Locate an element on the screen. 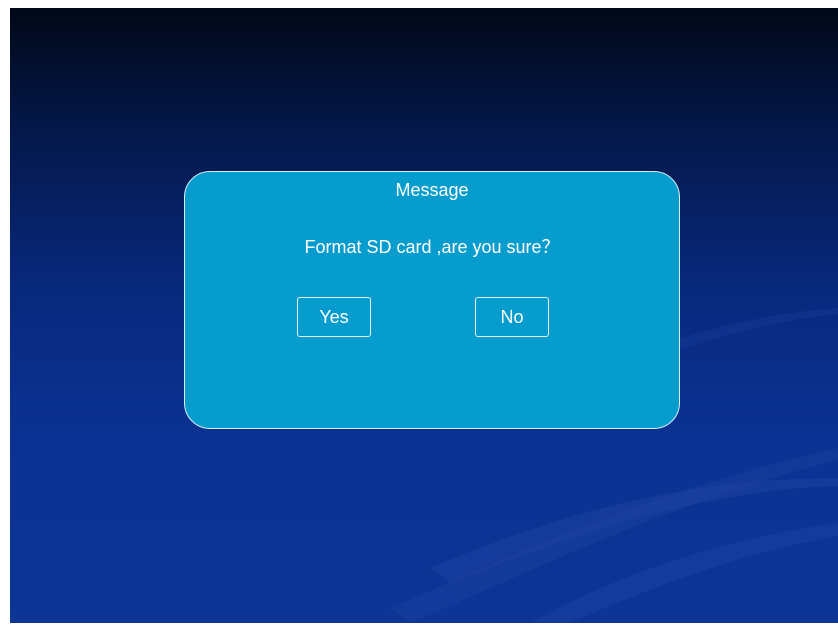  dialog-message: Format SD card ,are you sure？ is located at coordinates (432, 247).